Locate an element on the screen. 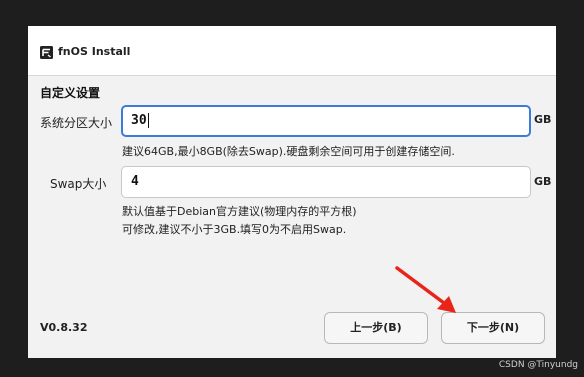 The width and height of the screenshot is (584, 377). swap-hint-line2: 可修改,建议不小于3GB.填写0为不启用Swap. is located at coordinates (234, 229).